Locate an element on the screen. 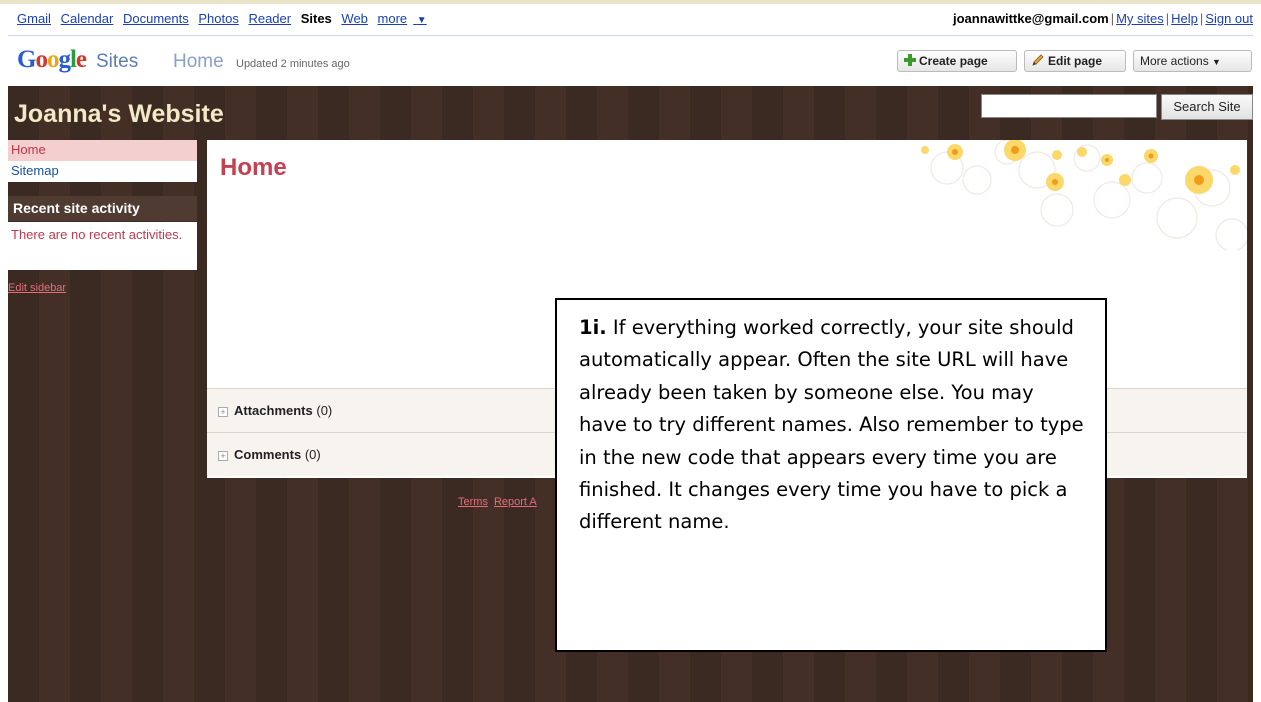 Image resolution: width=1261 pixels, height=702 pixels. create-page-label: Create page is located at coordinates (953, 61).